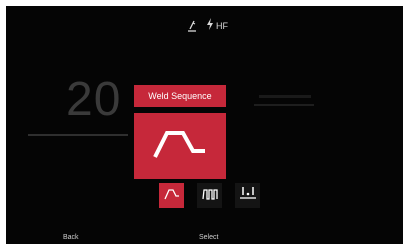 The height and width of the screenshot is (249, 409). I want to click on current-sequence-display, so click(180, 146).